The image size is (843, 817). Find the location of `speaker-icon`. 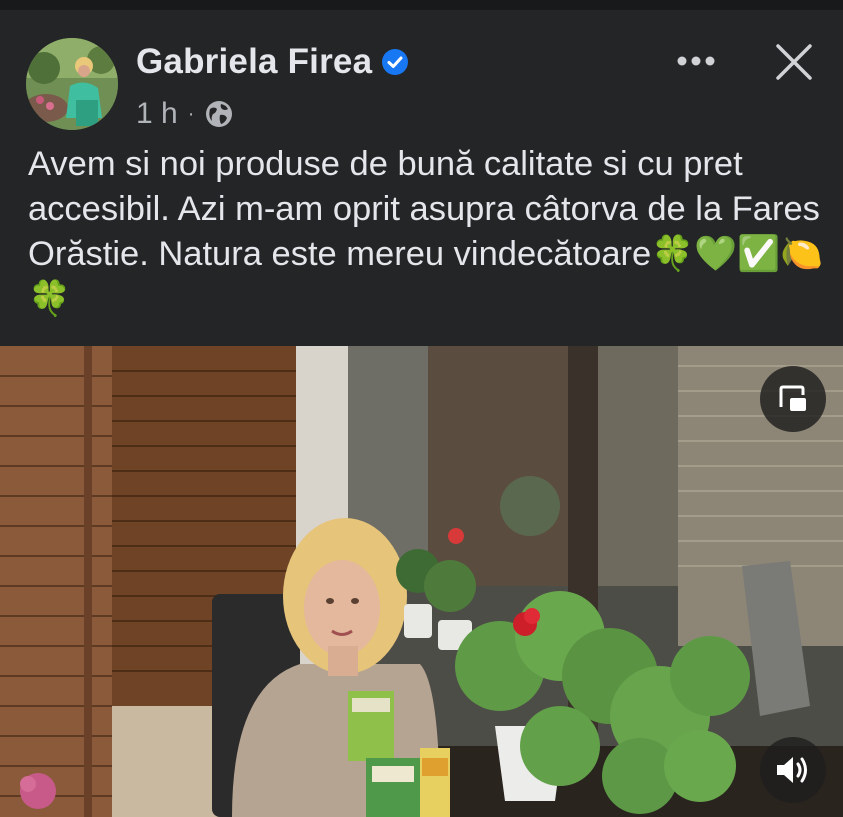

speaker-icon is located at coordinates (792, 770).